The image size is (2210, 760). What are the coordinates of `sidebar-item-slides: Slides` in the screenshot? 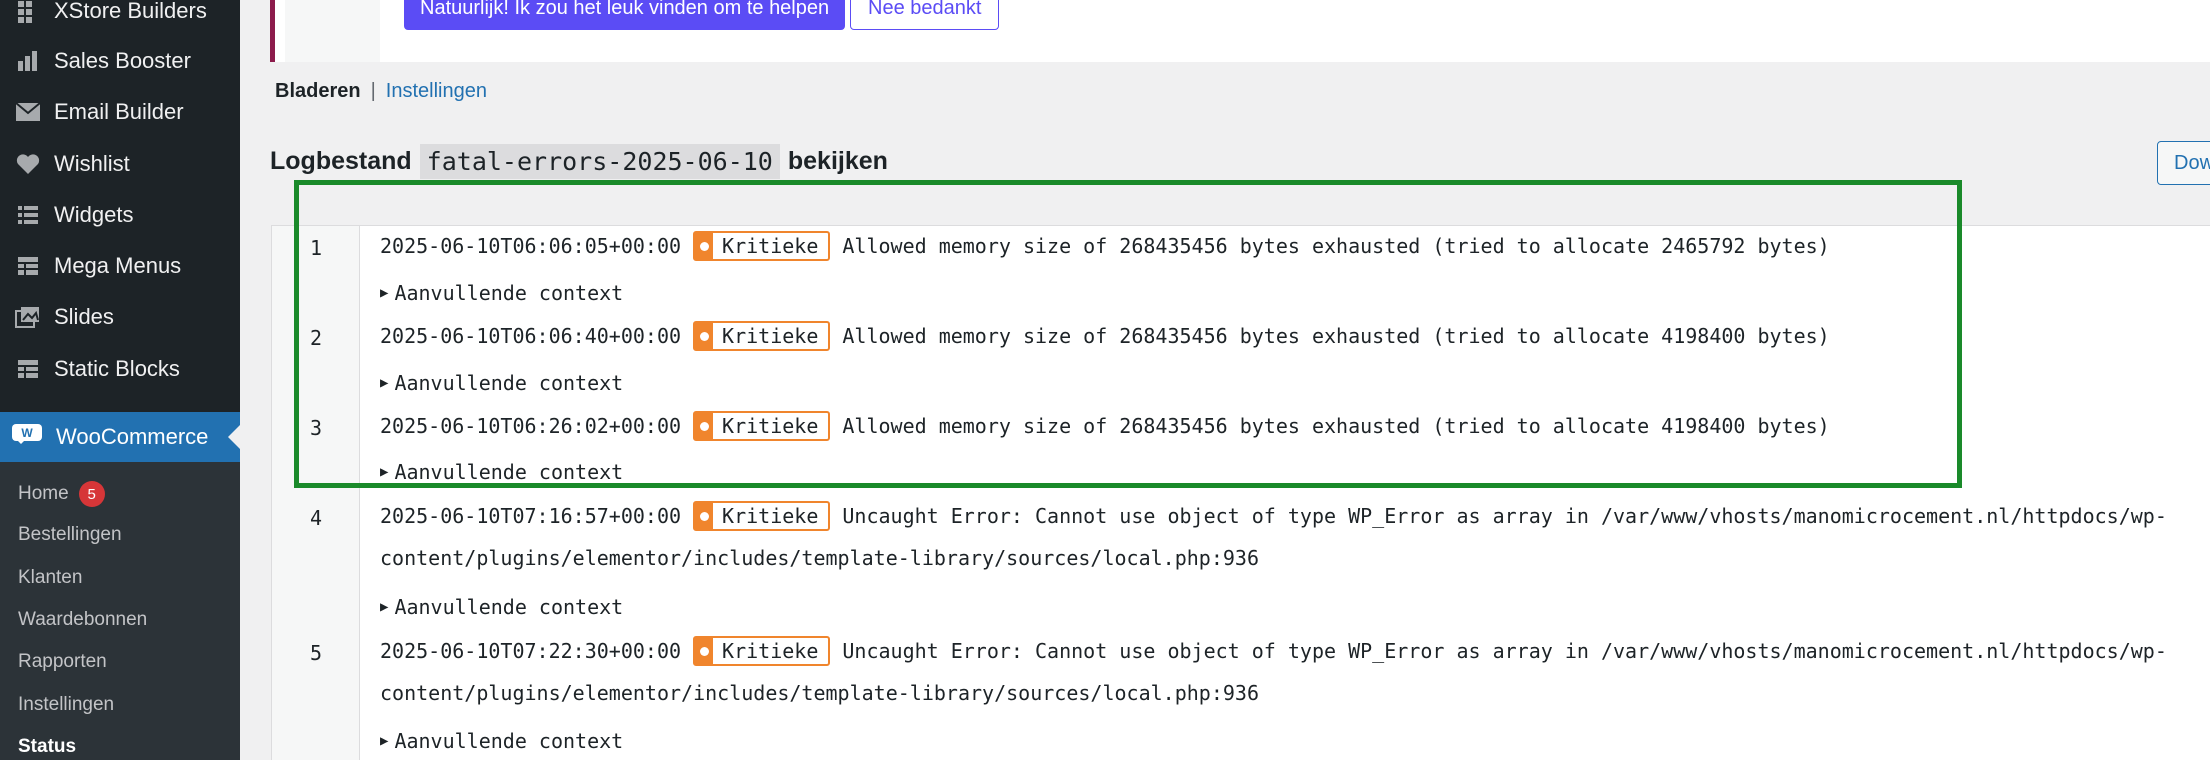 It's located at (120, 317).